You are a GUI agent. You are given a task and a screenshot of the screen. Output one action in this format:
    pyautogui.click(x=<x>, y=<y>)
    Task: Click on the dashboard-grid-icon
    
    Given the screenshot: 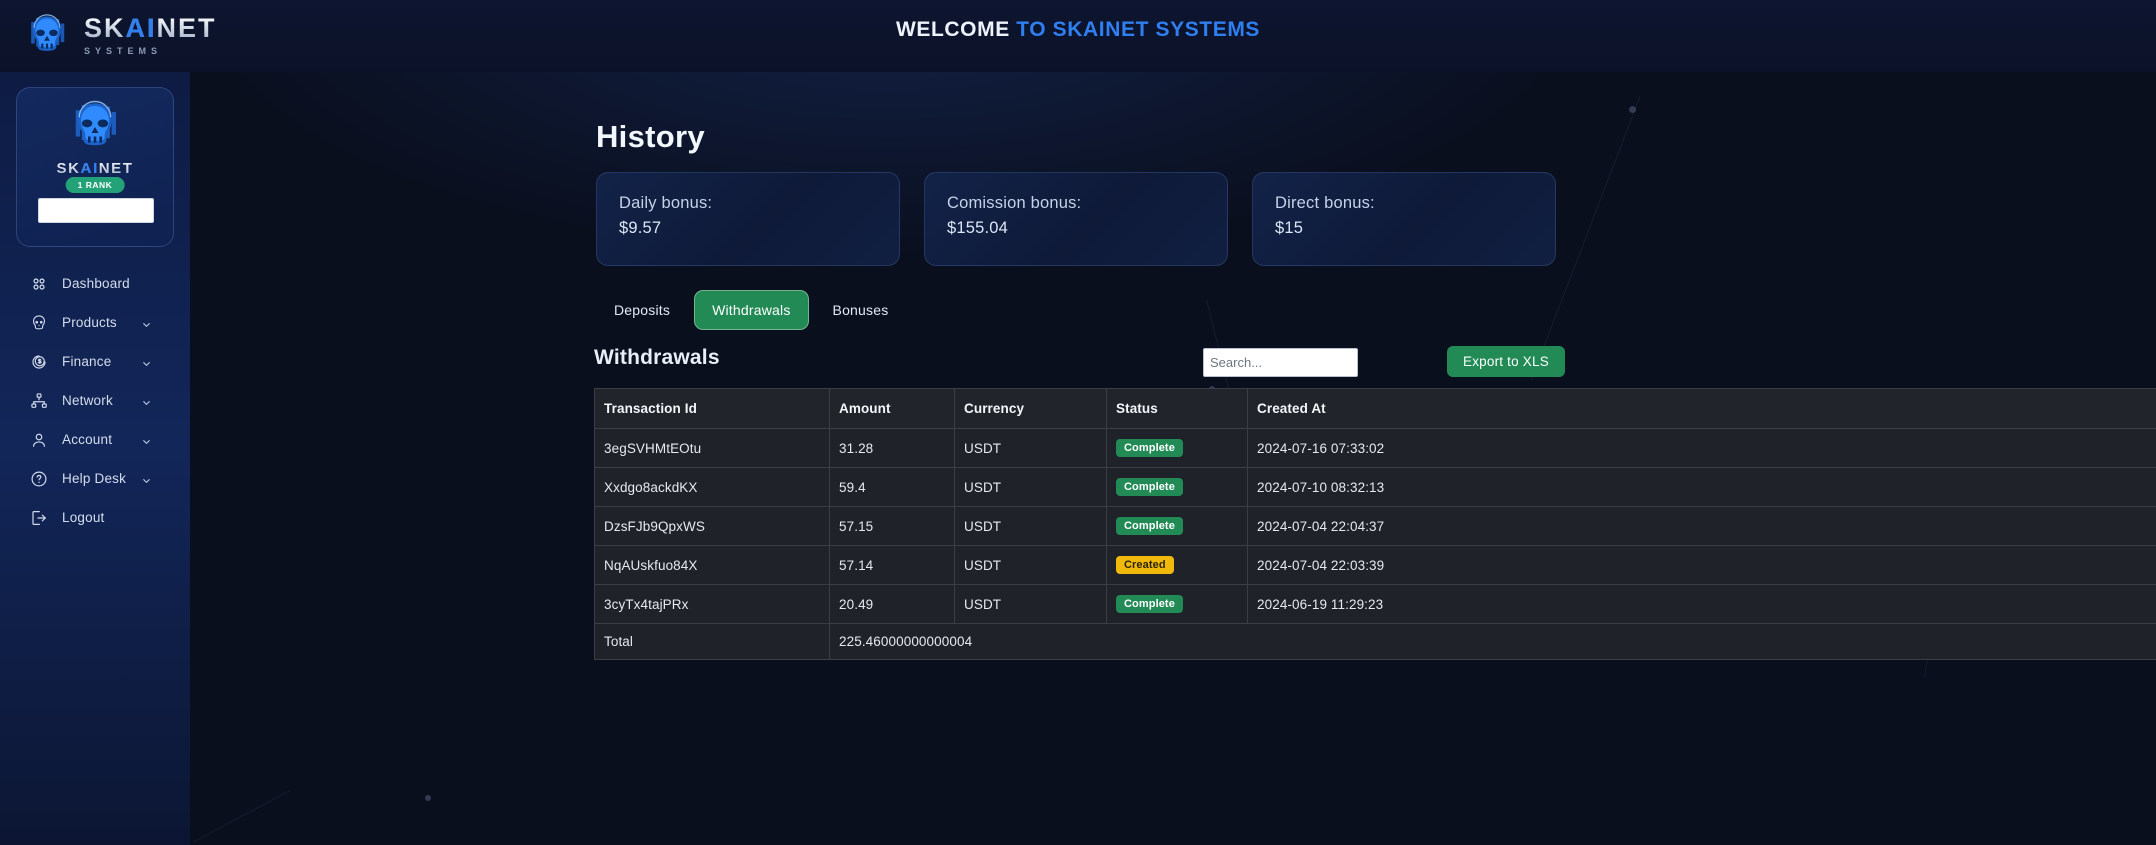 What is the action you would take?
    pyautogui.click(x=39, y=284)
    